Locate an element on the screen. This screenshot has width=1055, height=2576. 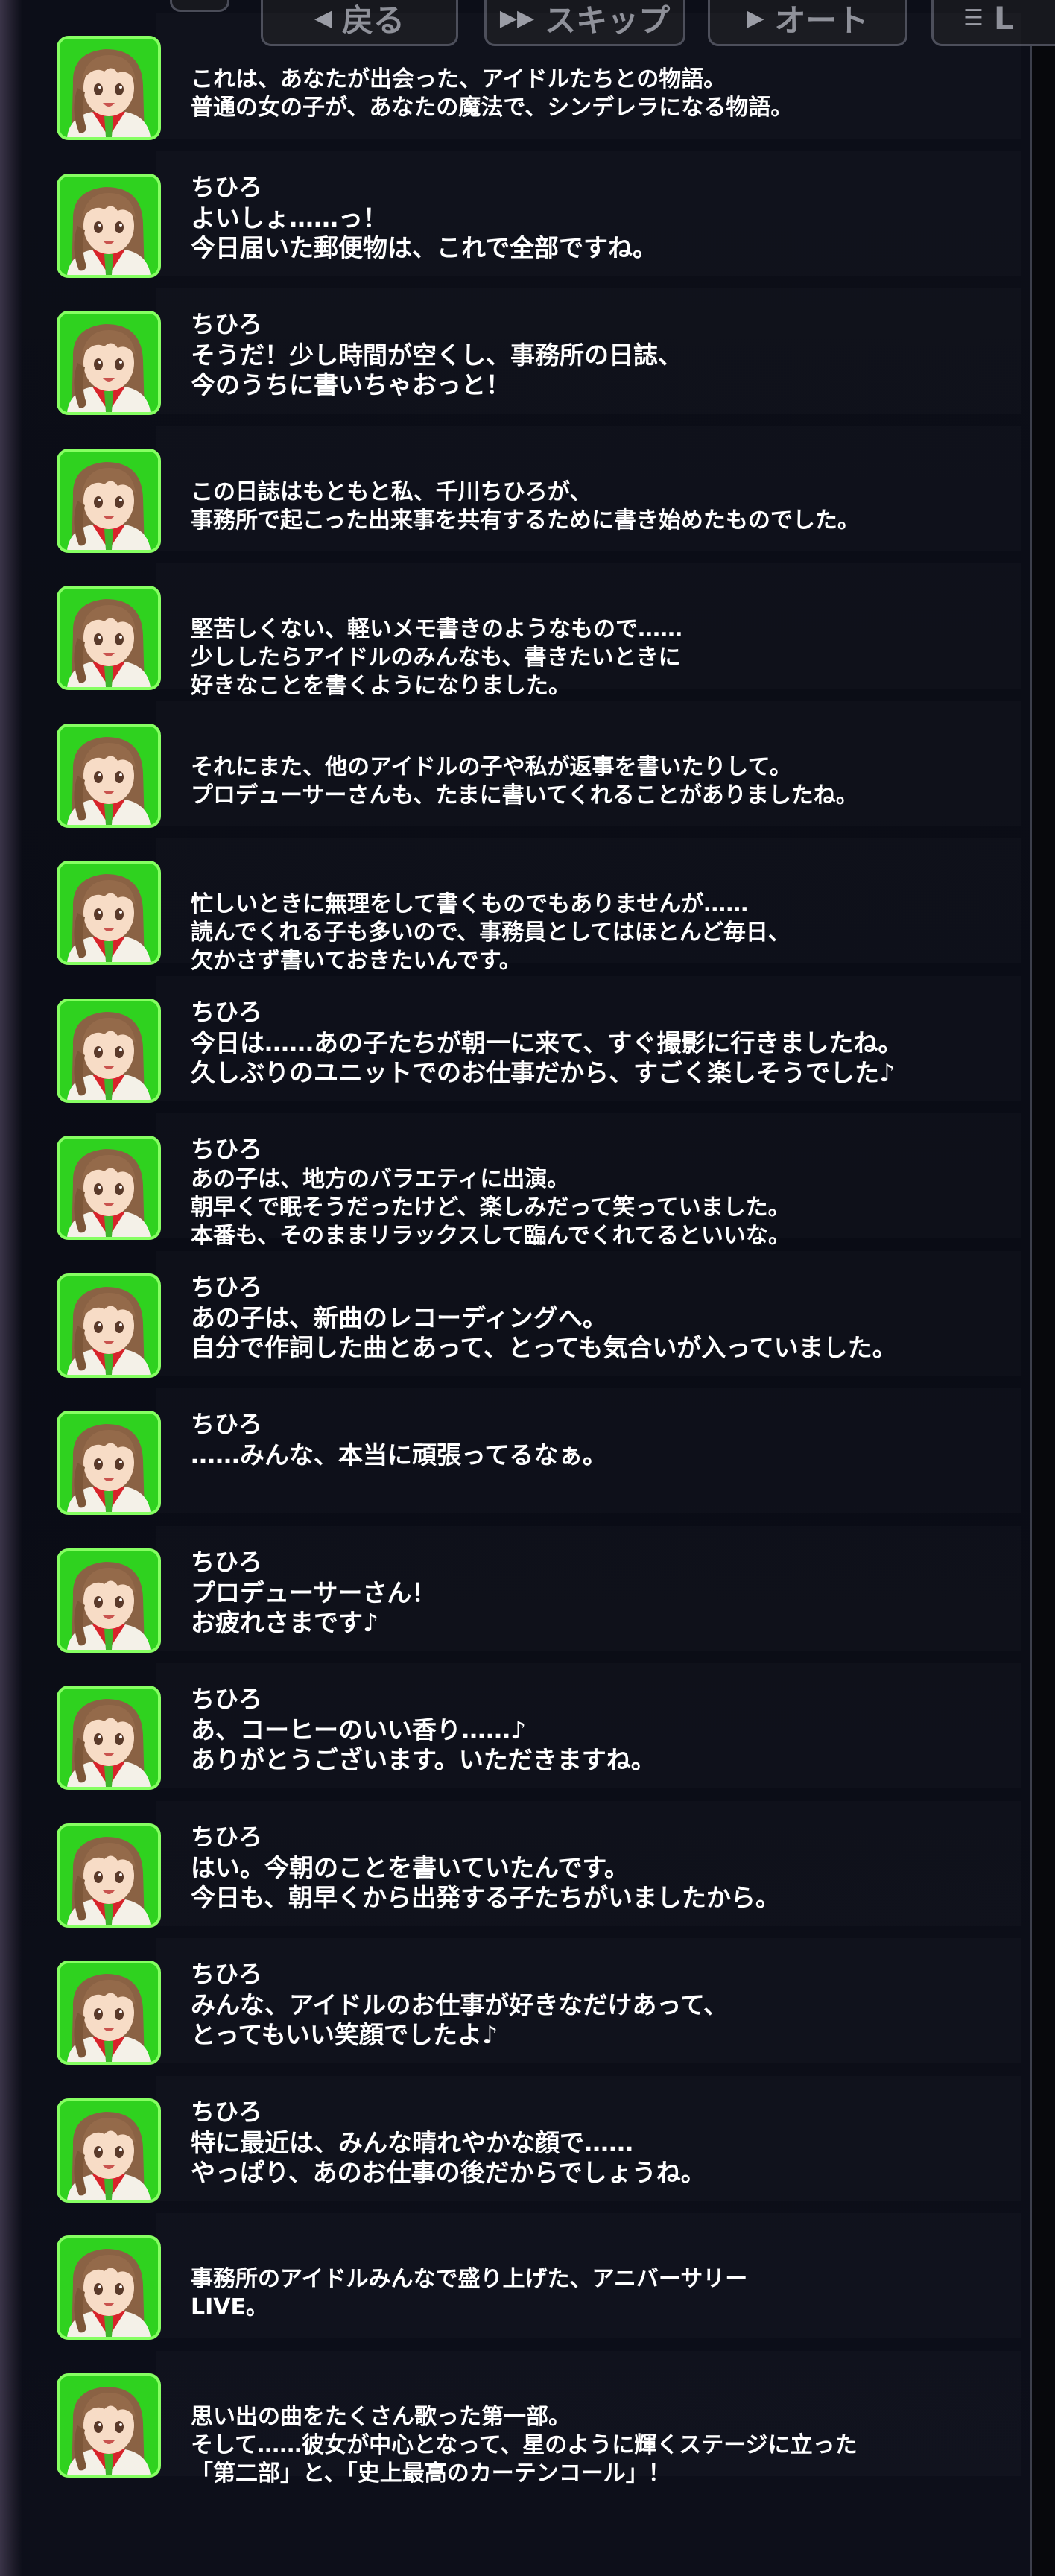
dialogue-line: 今日も、朝早くから出発する子たちがいましたから。 is located at coordinates (486, 1897).